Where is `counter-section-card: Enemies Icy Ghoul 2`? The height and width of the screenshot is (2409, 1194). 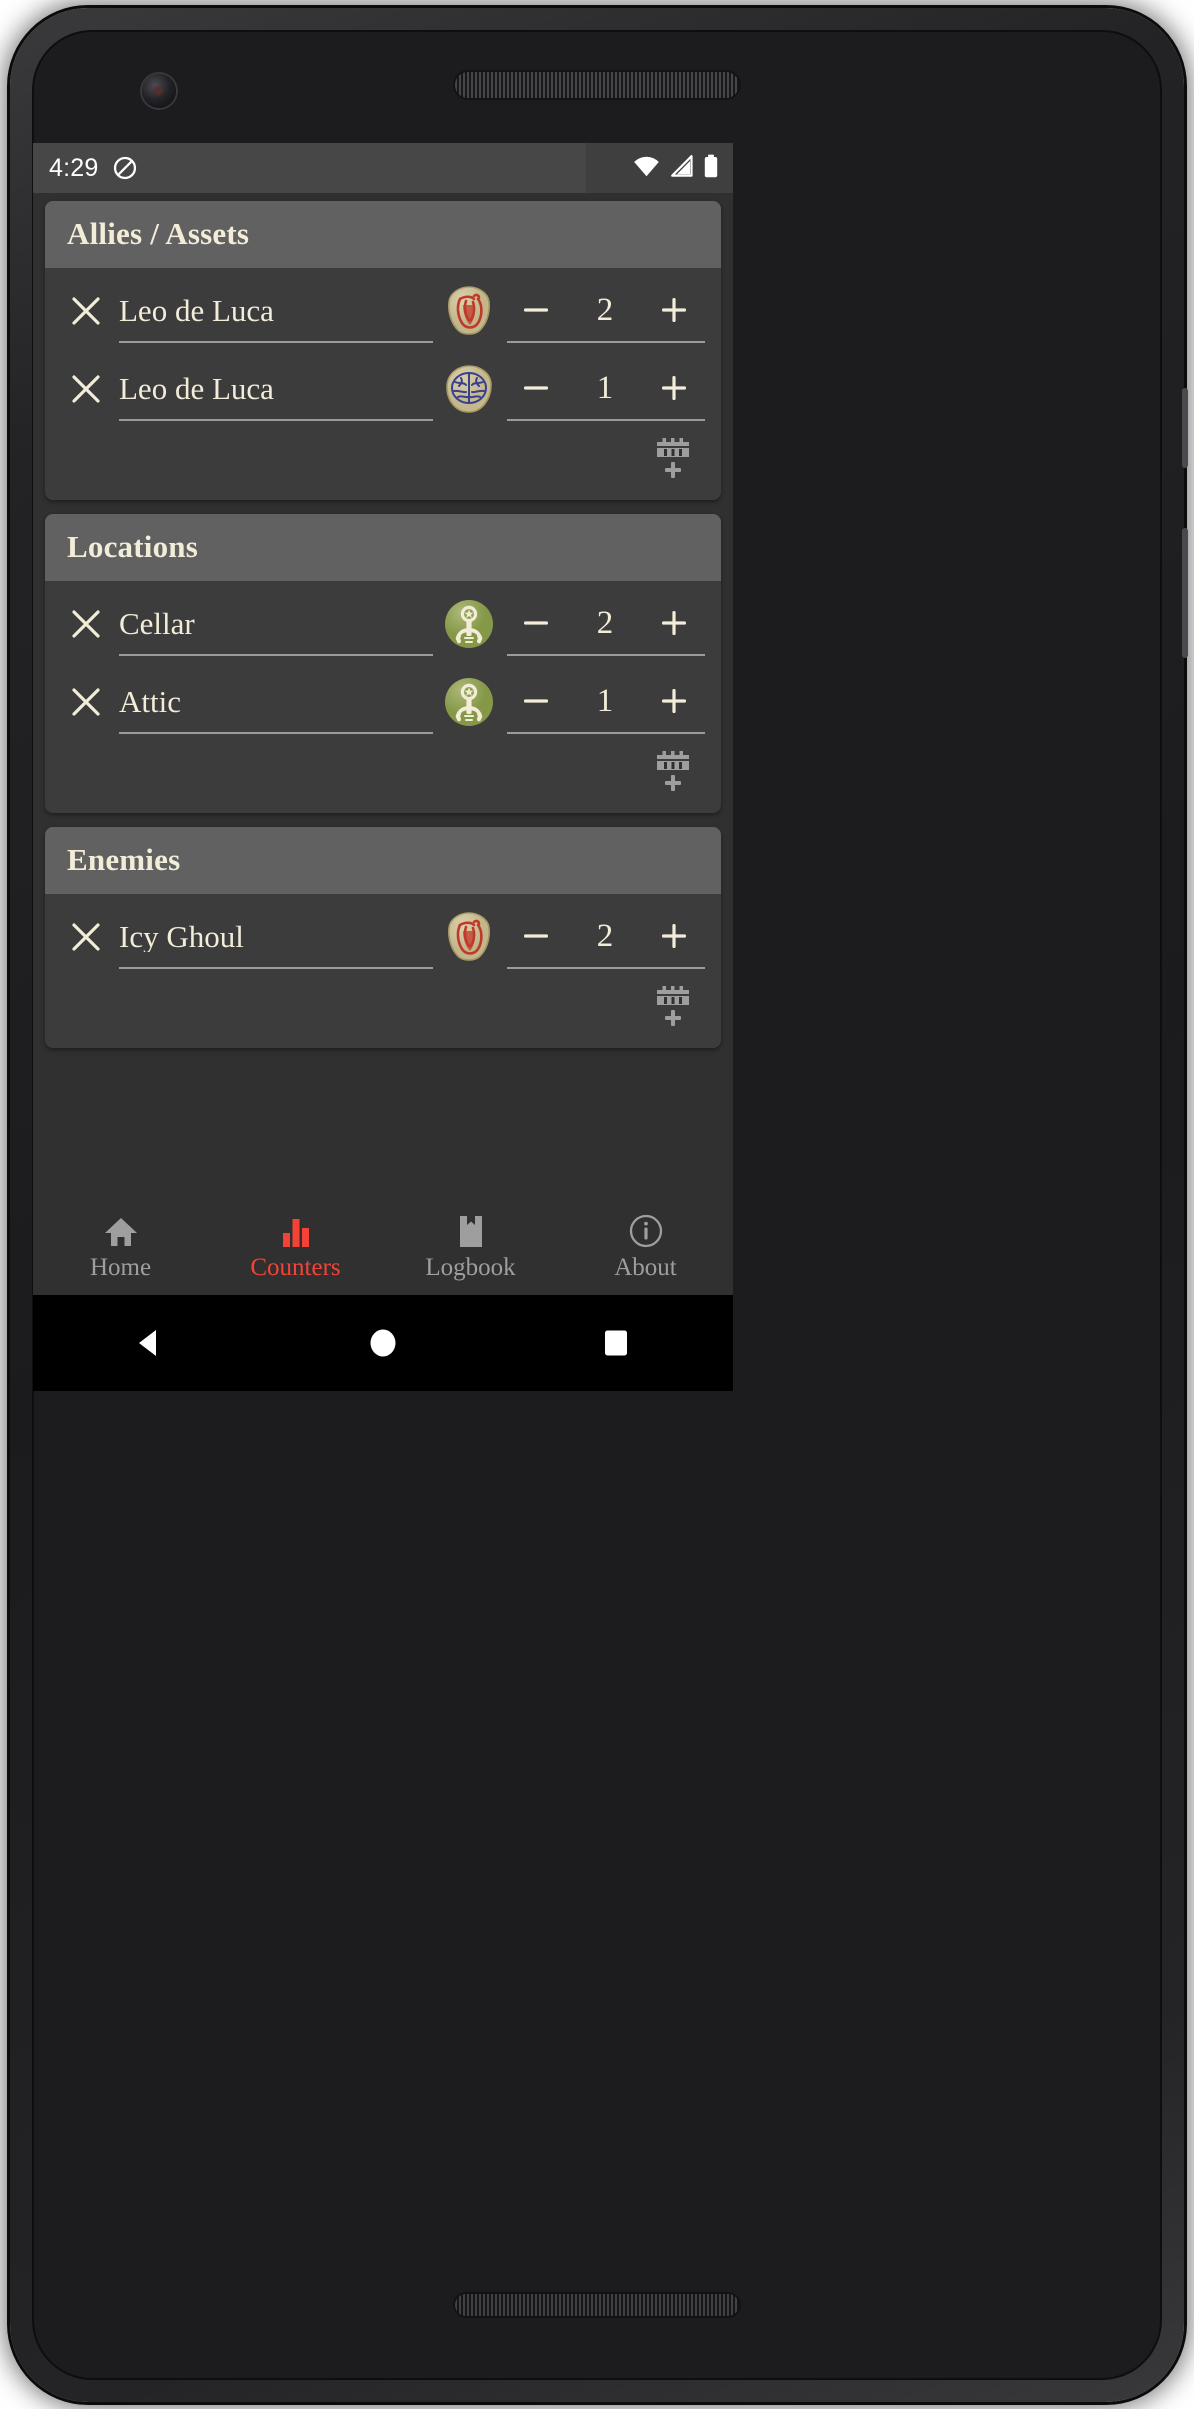
counter-section-card: Enemies Icy Ghoul 2 is located at coordinates (383, 937).